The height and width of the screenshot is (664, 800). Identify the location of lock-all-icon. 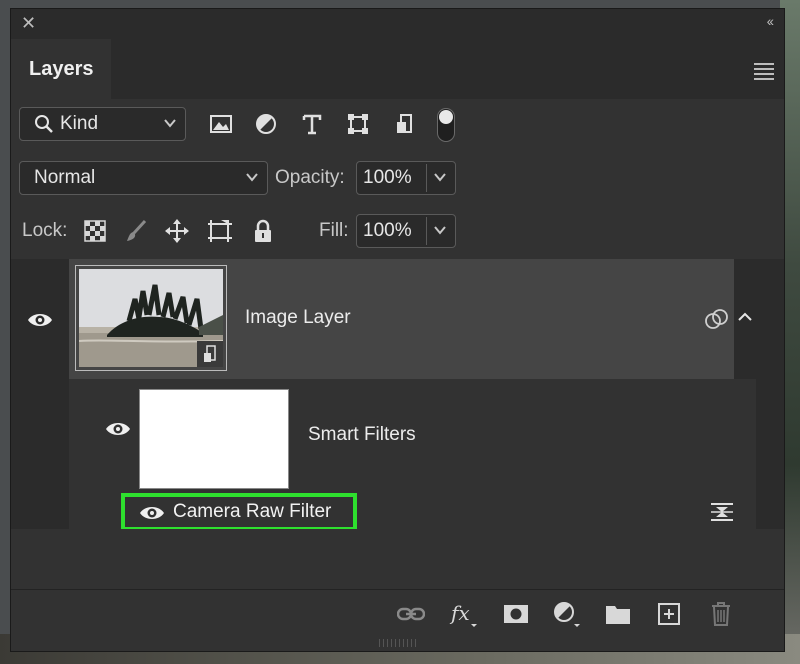
(263, 231).